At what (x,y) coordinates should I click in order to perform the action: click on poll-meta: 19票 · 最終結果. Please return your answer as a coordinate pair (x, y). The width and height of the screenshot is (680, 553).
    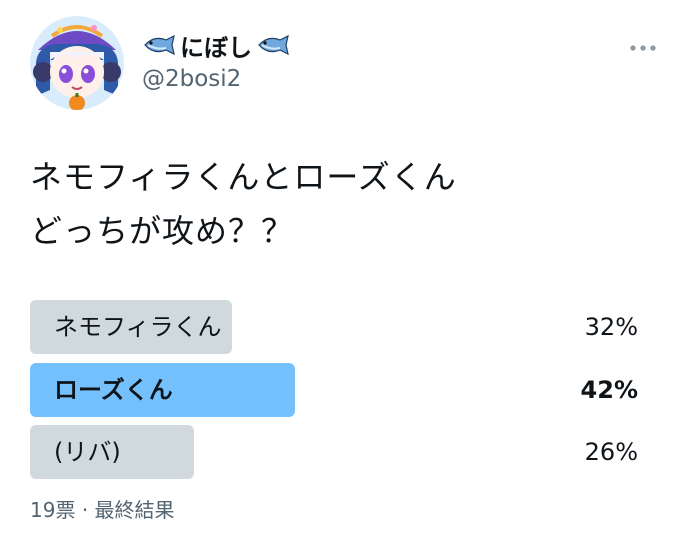
    Looking at the image, I should click on (102, 510).